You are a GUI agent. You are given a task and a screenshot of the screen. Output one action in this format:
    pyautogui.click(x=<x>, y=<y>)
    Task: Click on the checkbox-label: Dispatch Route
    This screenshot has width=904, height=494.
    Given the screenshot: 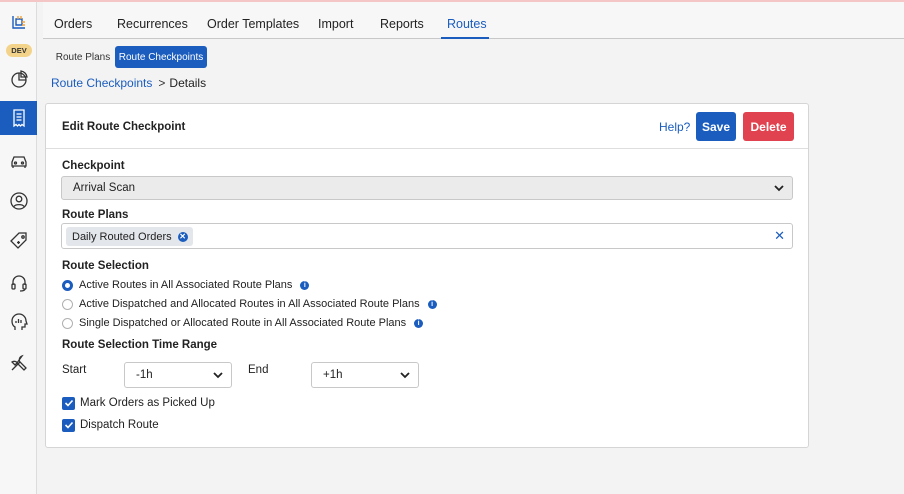 What is the action you would take?
    pyautogui.click(x=119, y=425)
    